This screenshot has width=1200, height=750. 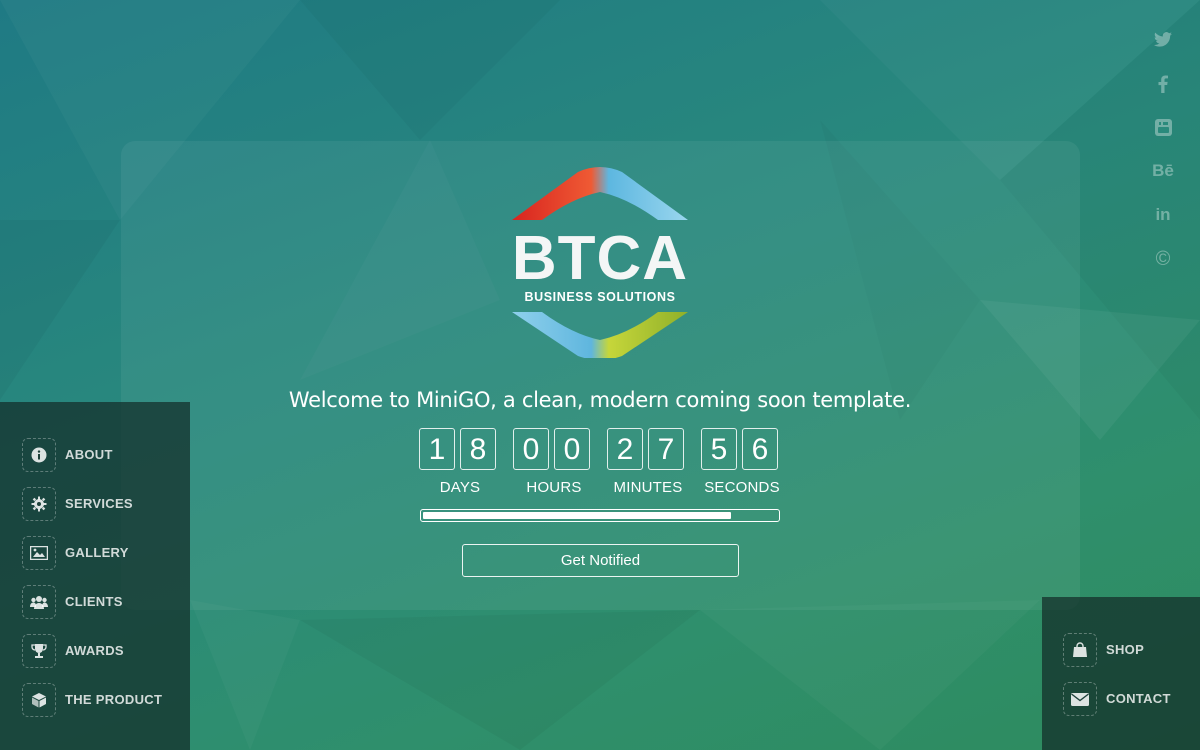 I want to click on hours-digit-1: 0, so click(x=531, y=449).